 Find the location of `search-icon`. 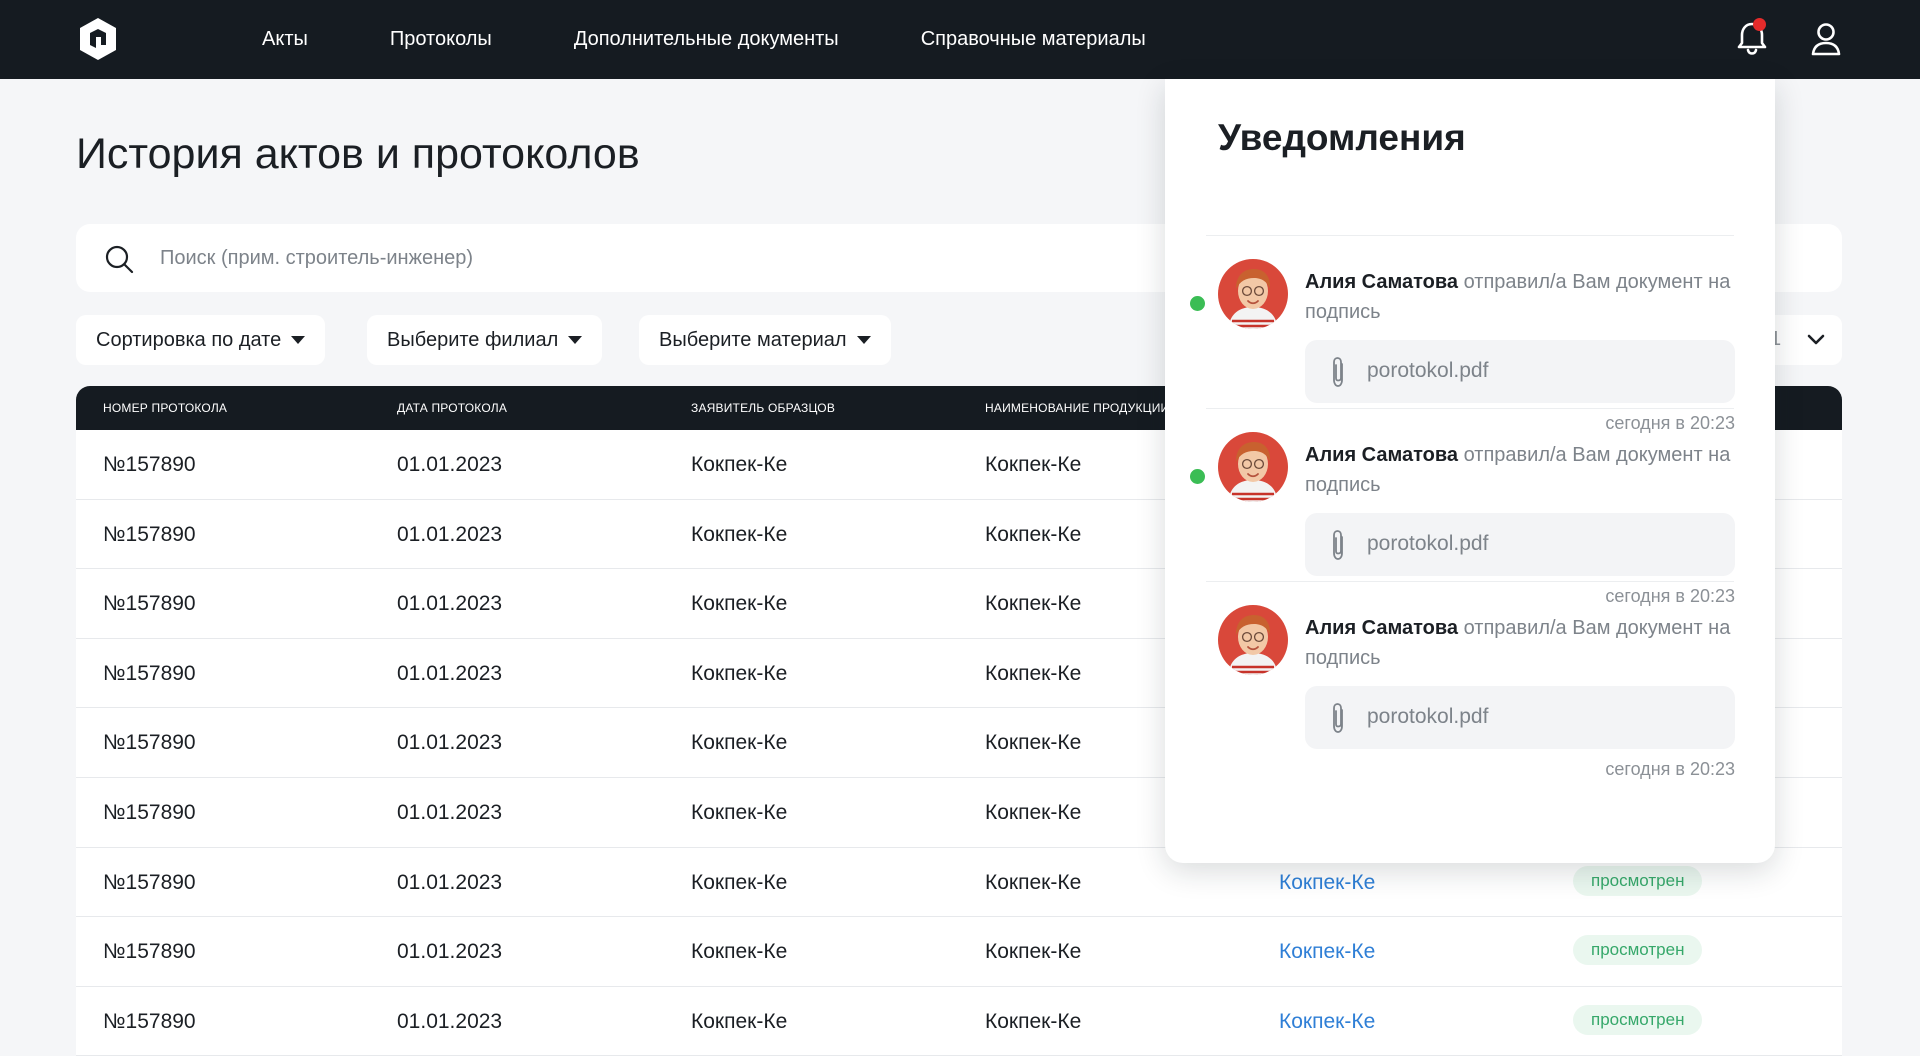

search-icon is located at coordinates (119, 259).